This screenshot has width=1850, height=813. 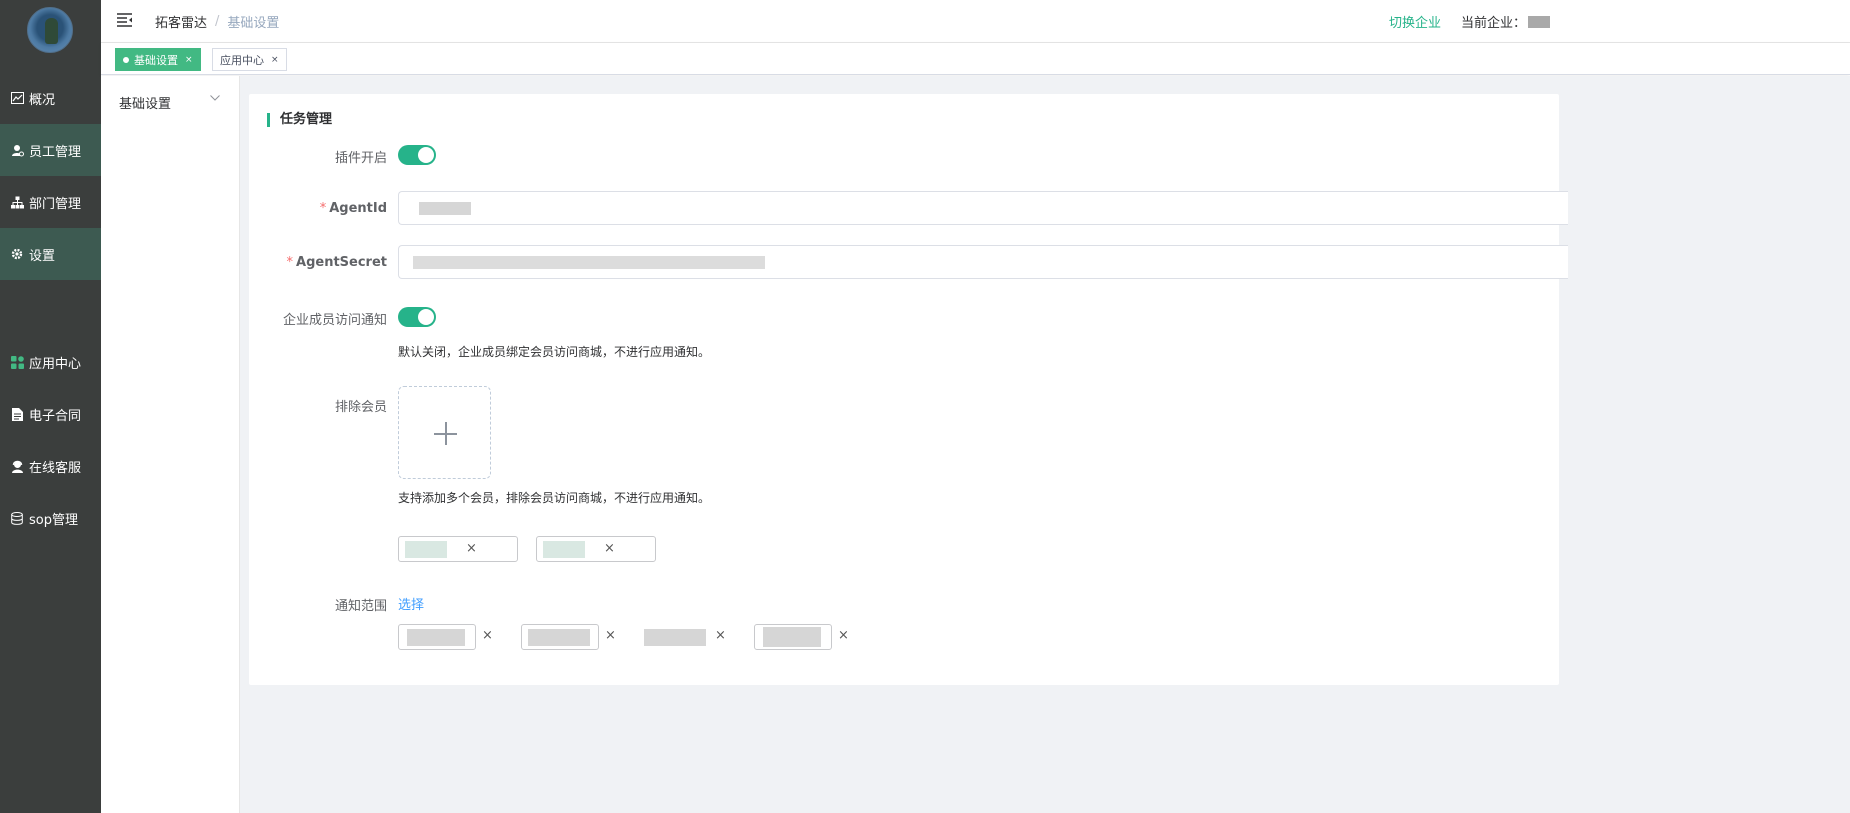 What do you see at coordinates (334, 320) in the screenshot?
I see `member-notify-label: 企业成员访问通知` at bounding box center [334, 320].